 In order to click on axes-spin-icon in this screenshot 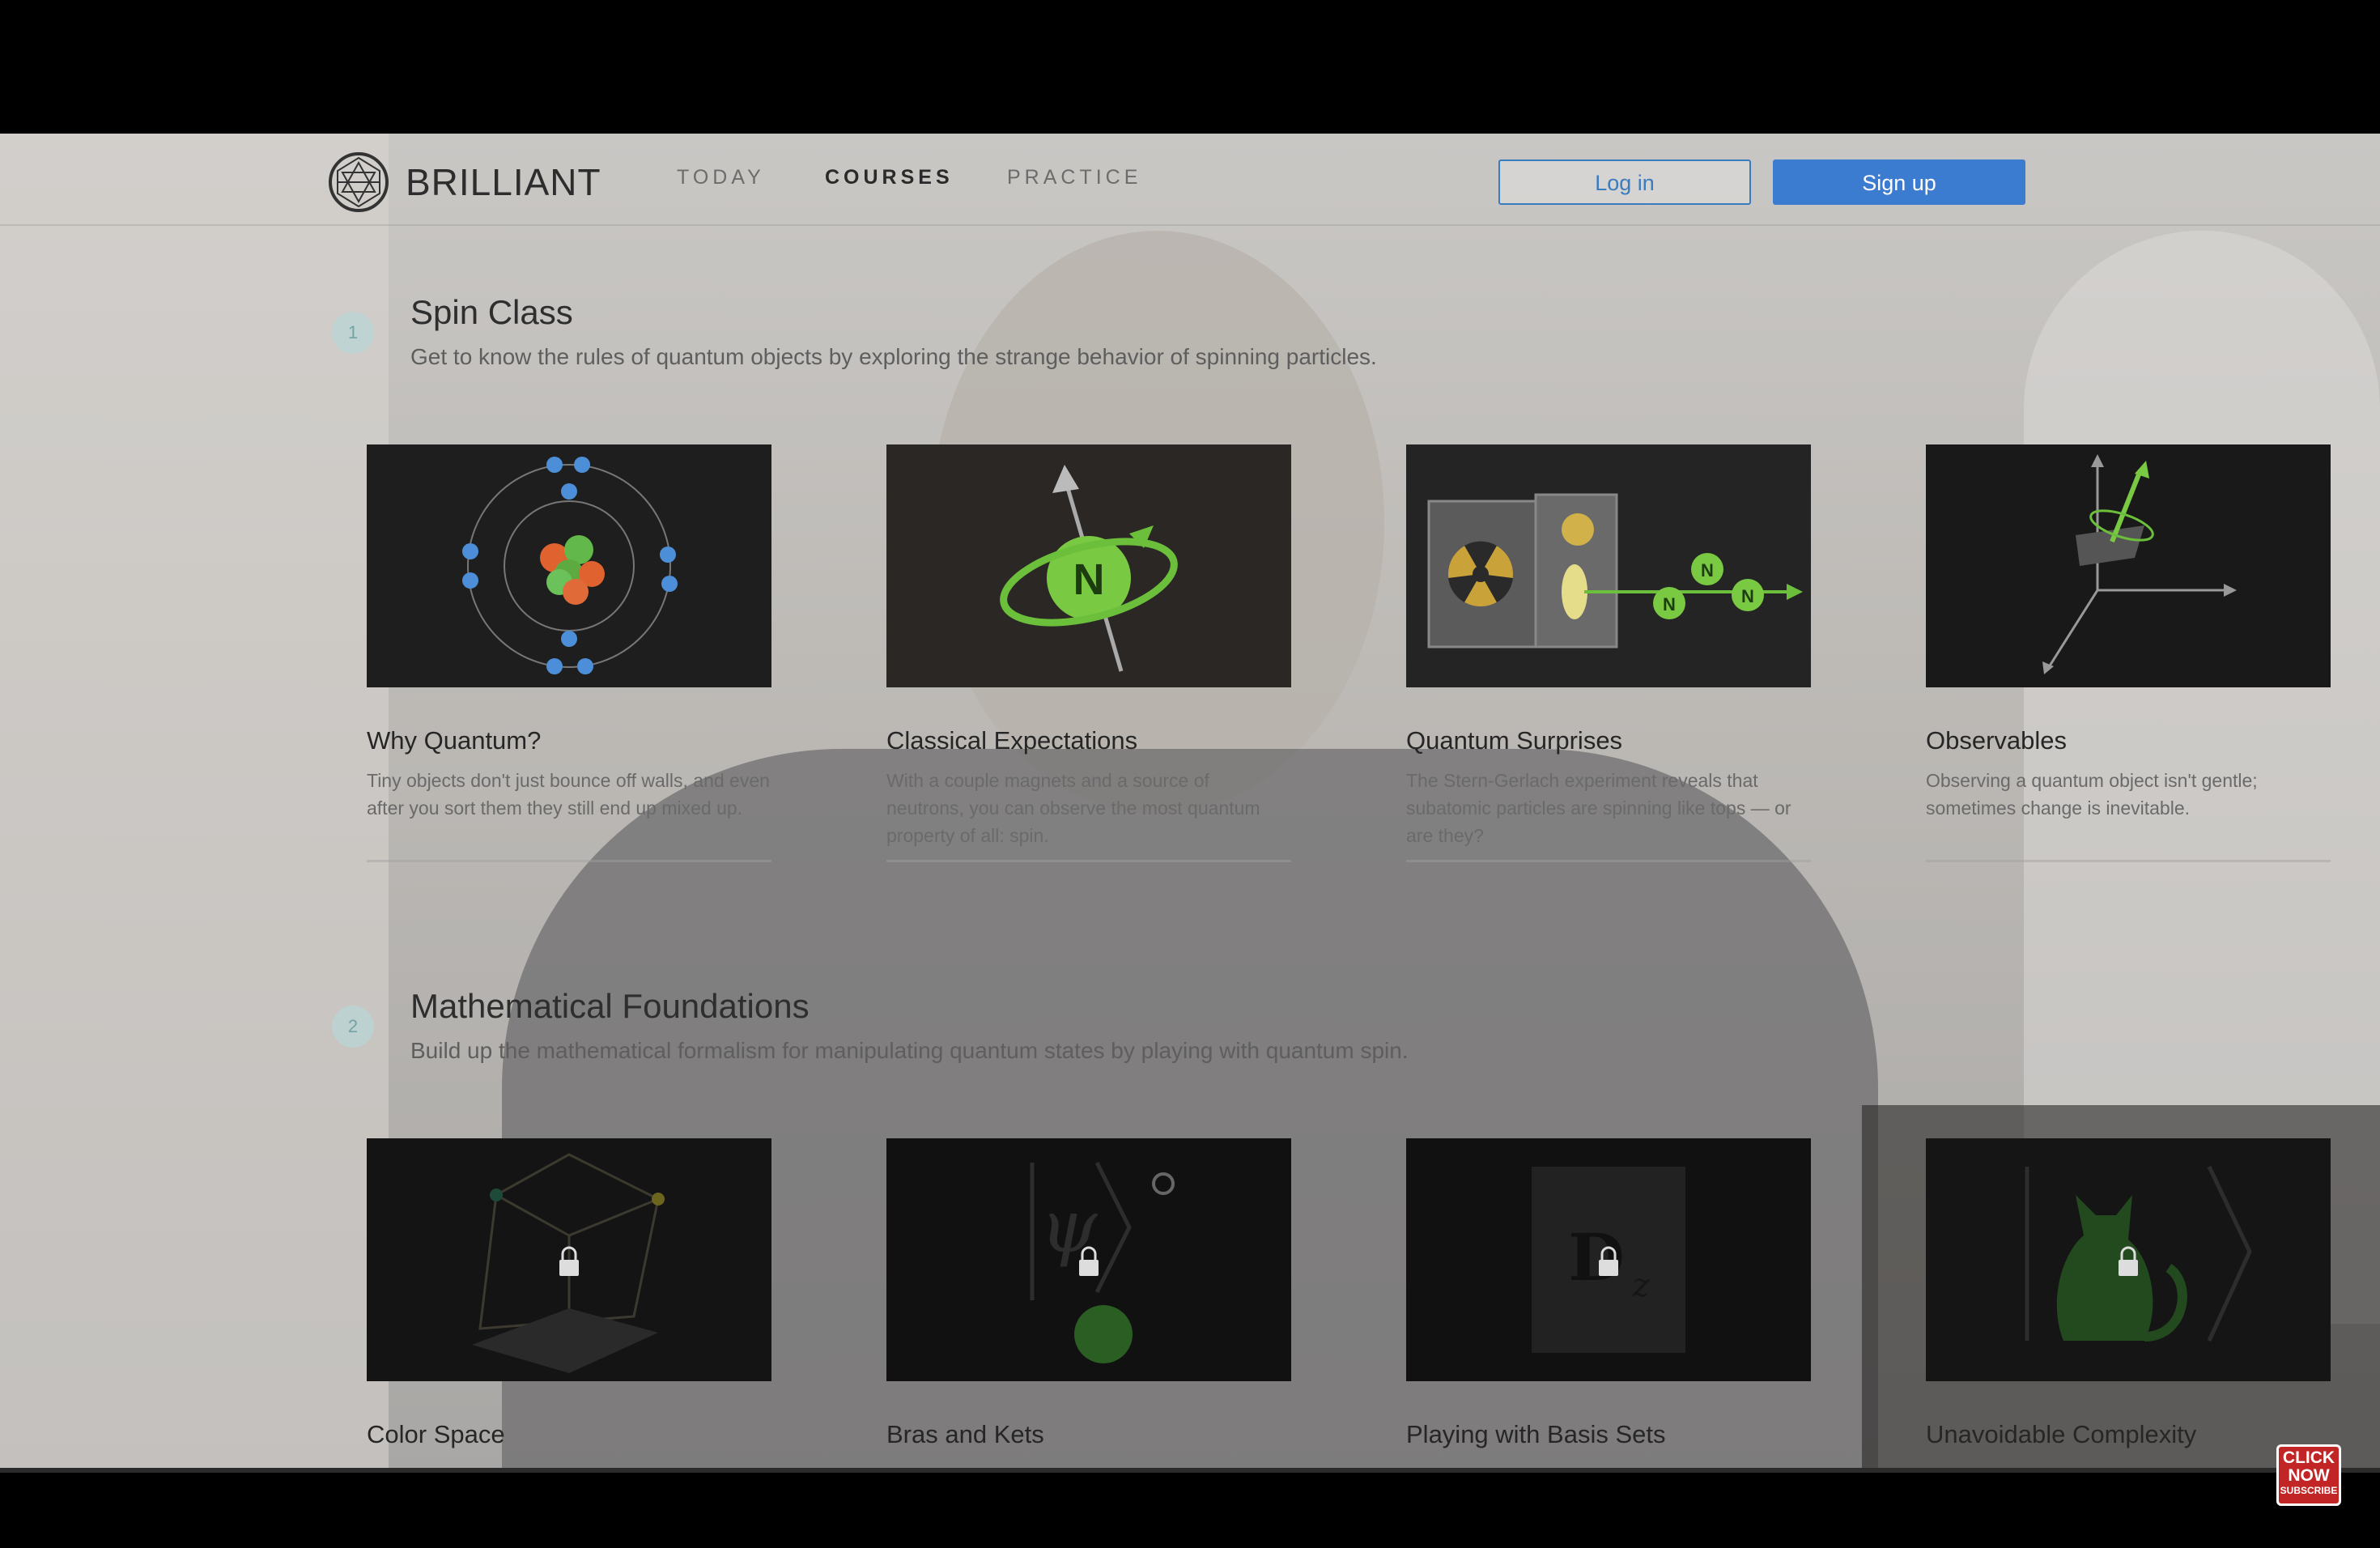, I will do `click(2128, 565)`.